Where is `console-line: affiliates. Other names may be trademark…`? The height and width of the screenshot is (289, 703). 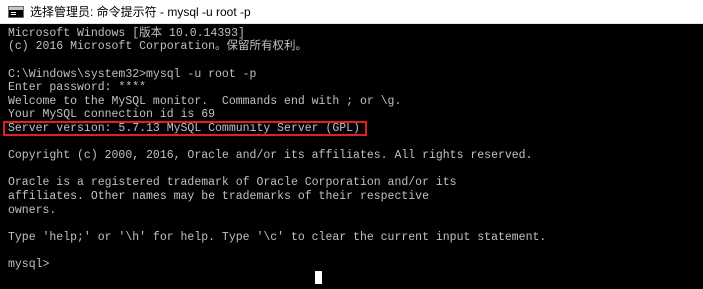
console-line: affiliates. Other names may be trademark… is located at coordinates (218, 196).